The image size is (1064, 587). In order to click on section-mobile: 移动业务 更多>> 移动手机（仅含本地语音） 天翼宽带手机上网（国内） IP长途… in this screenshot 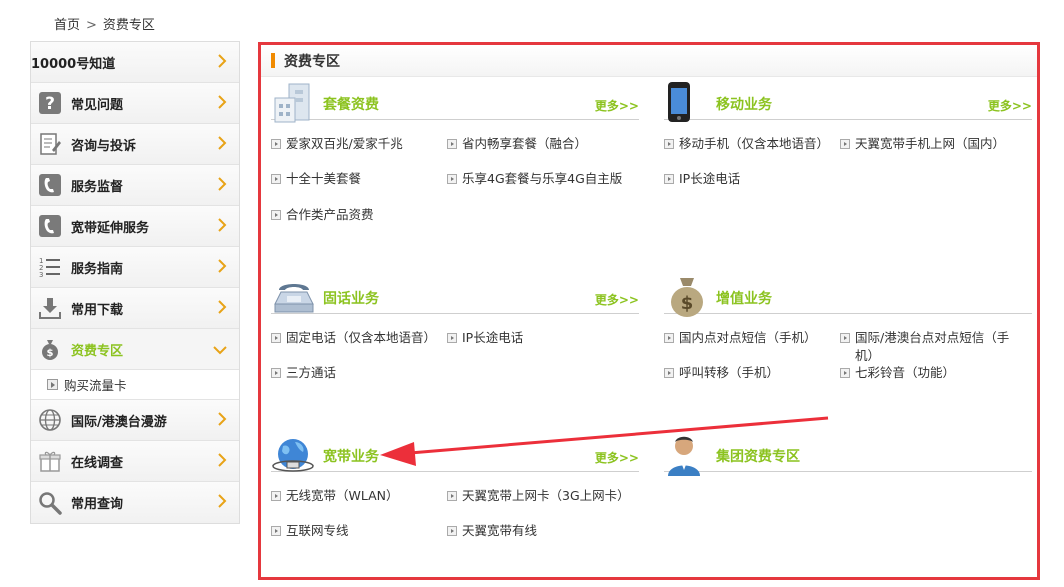, I will do `click(848, 134)`.